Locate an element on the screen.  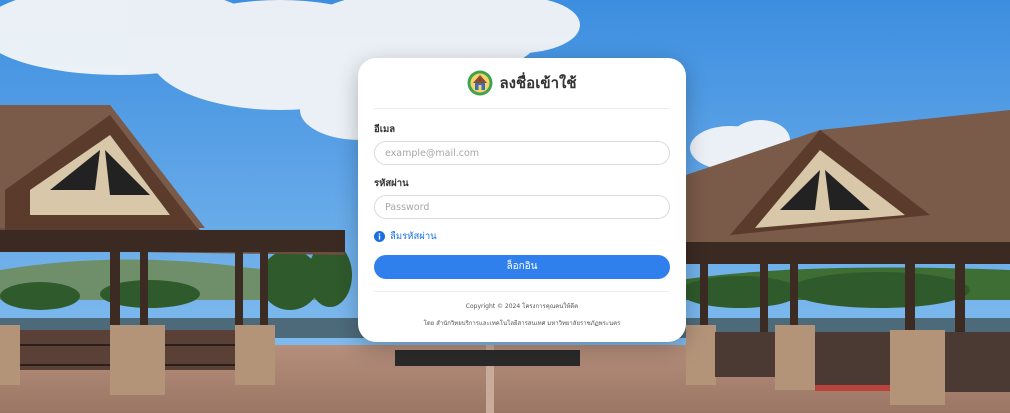
copyright-text: Copyright © 2024 โครงการคุณคนให้ดีค is located at coordinates (522, 306).